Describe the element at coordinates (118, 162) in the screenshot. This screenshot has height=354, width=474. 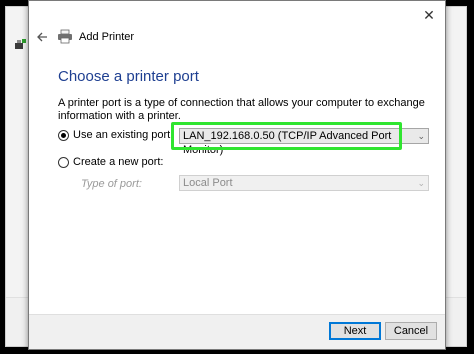
I see `new-port-label: Create a new port:` at that location.